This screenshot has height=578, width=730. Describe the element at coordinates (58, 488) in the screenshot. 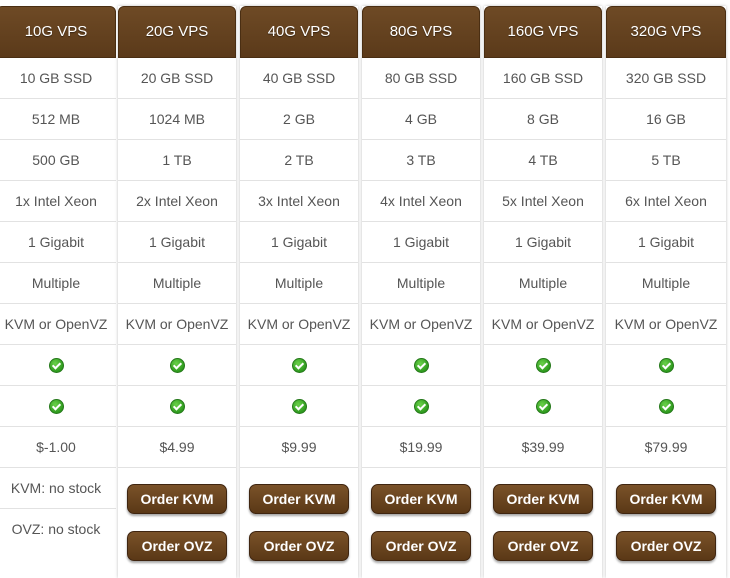

I see `kvm-stock-status: KVM: no stock` at that location.